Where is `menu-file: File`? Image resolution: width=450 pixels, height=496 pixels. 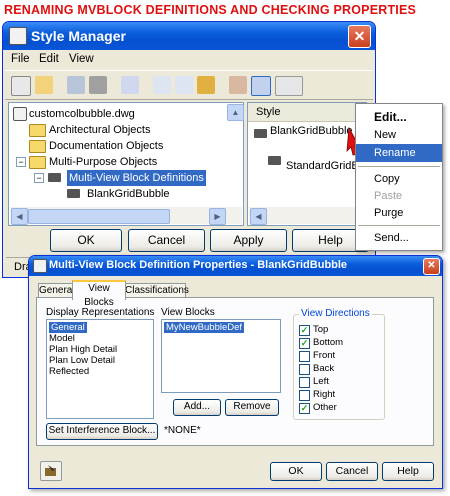 menu-file: File is located at coordinates (20, 59).